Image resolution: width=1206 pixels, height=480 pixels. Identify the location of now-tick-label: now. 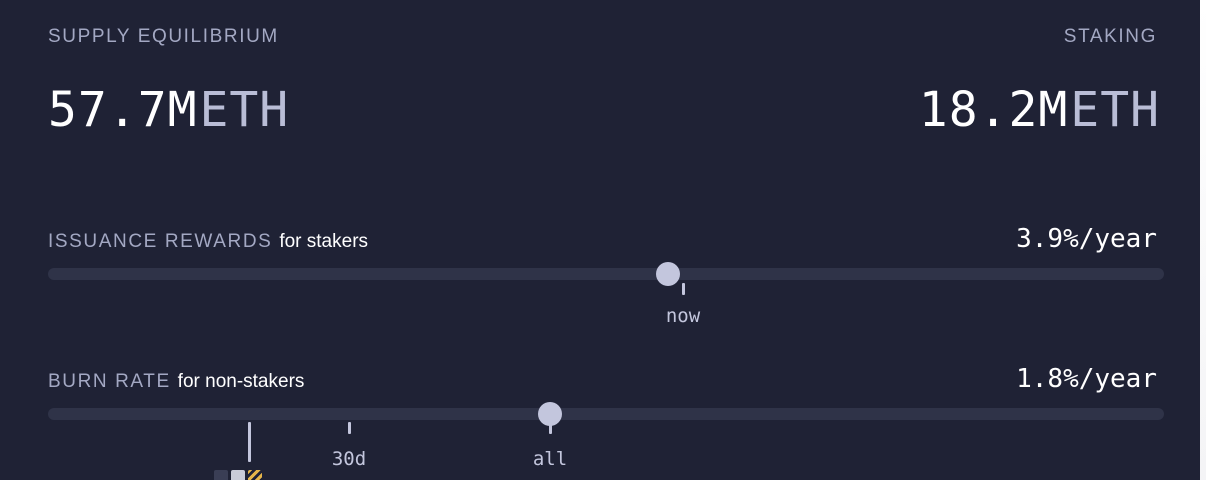
(683, 316).